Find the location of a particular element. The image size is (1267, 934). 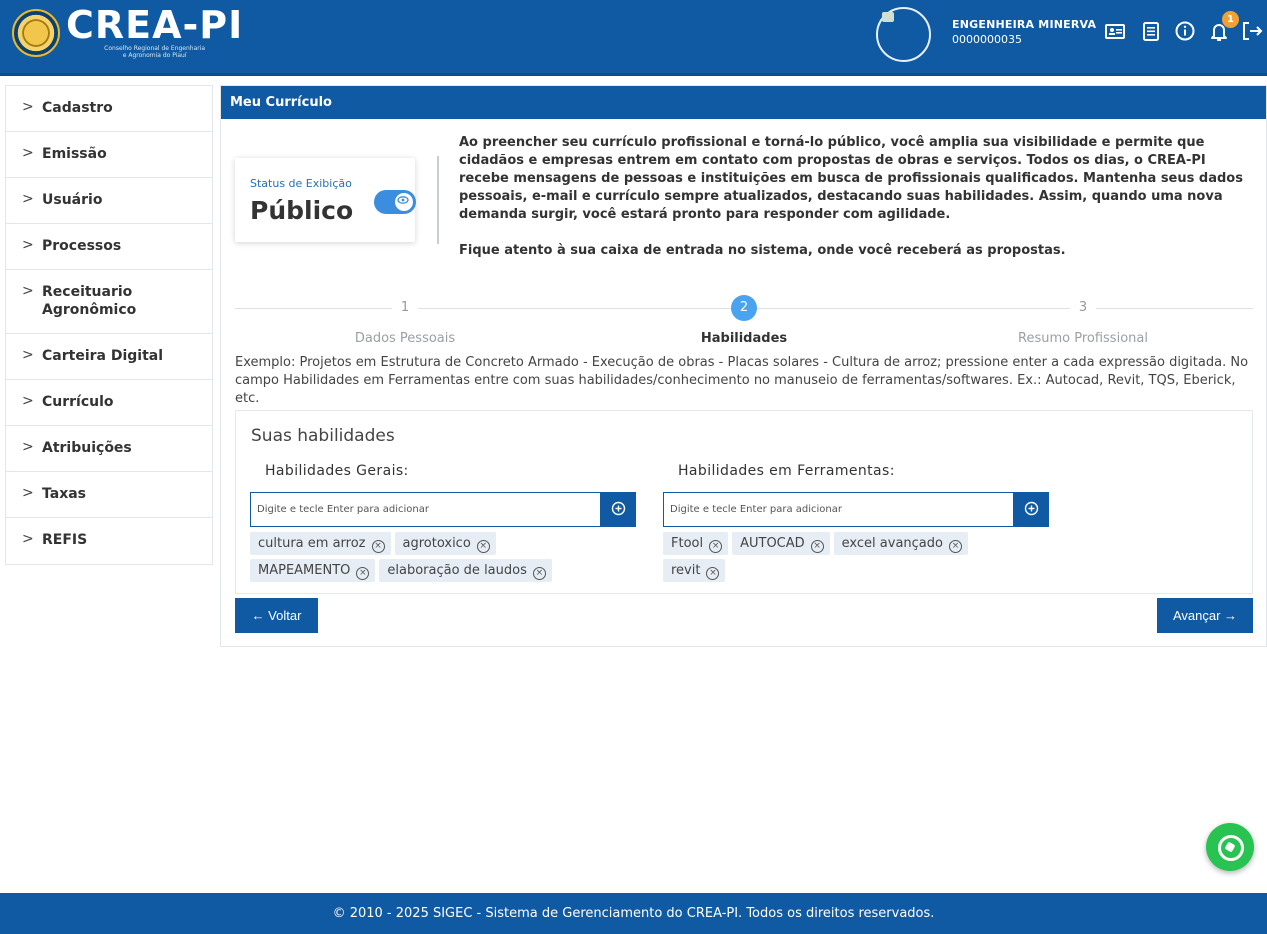

sidebar-item-refis: > REFIS is located at coordinates (109, 541).